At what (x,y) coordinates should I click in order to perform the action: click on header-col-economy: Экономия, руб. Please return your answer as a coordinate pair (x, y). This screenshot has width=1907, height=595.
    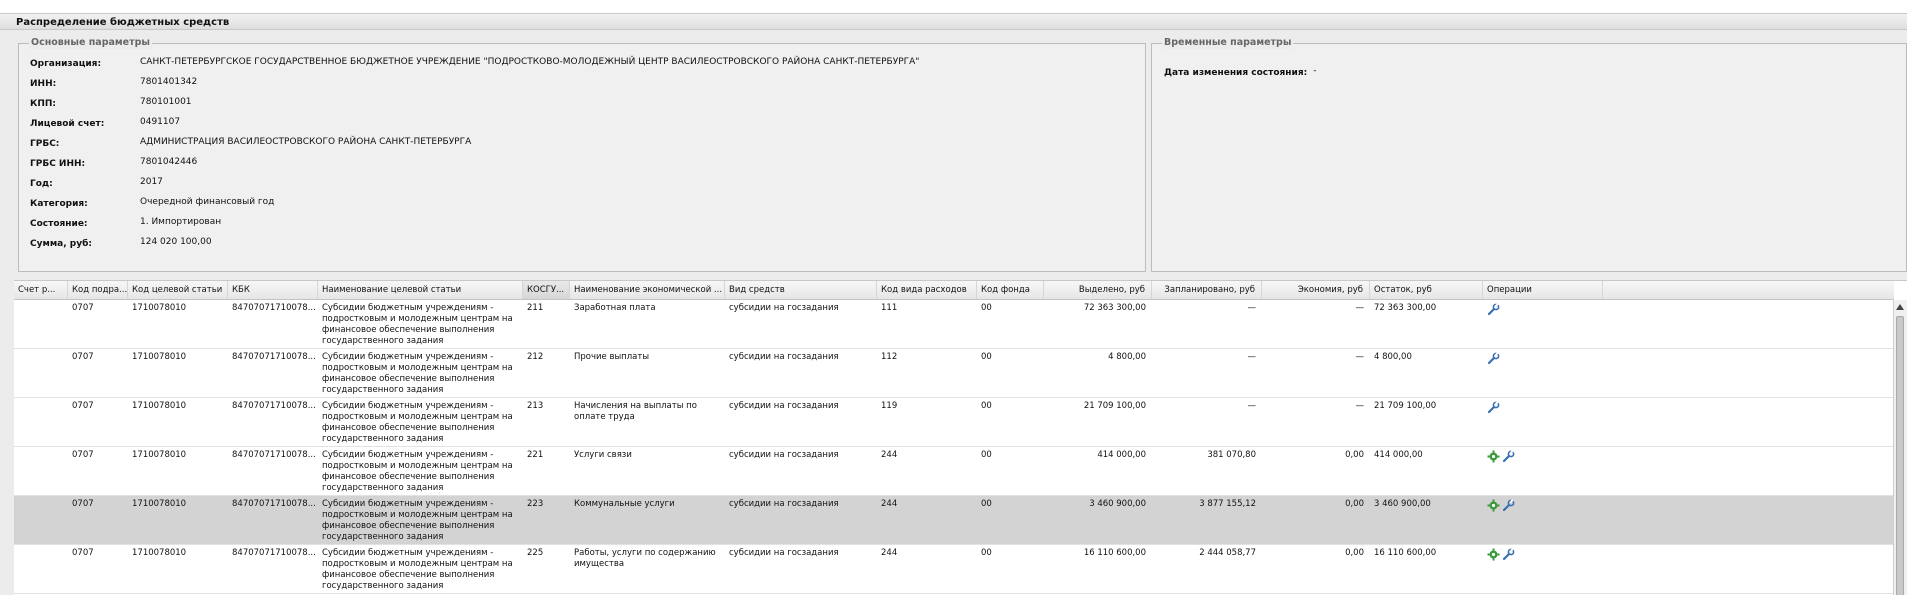
    Looking at the image, I should click on (1316, 290).